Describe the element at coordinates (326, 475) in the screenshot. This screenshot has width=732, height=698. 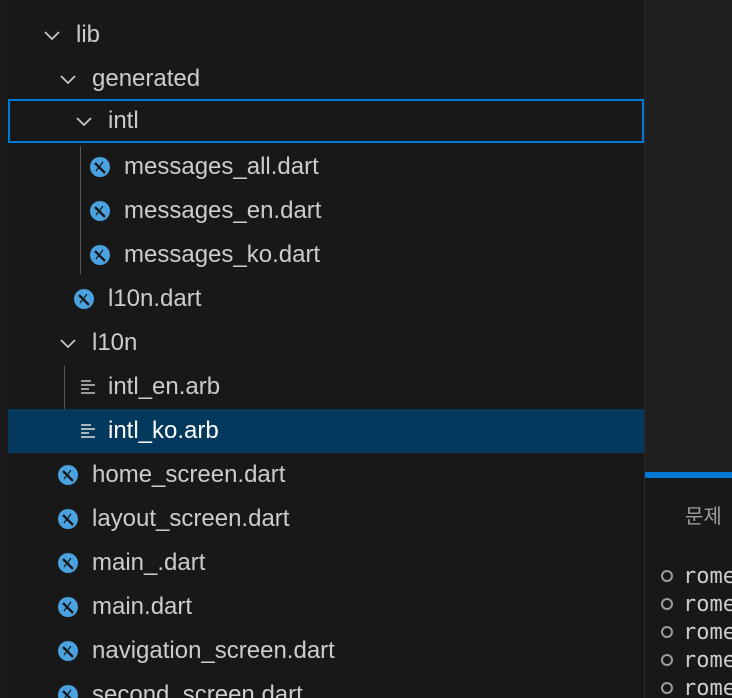
I see `tree-file-home-screen: home_screen.dart` at that location.